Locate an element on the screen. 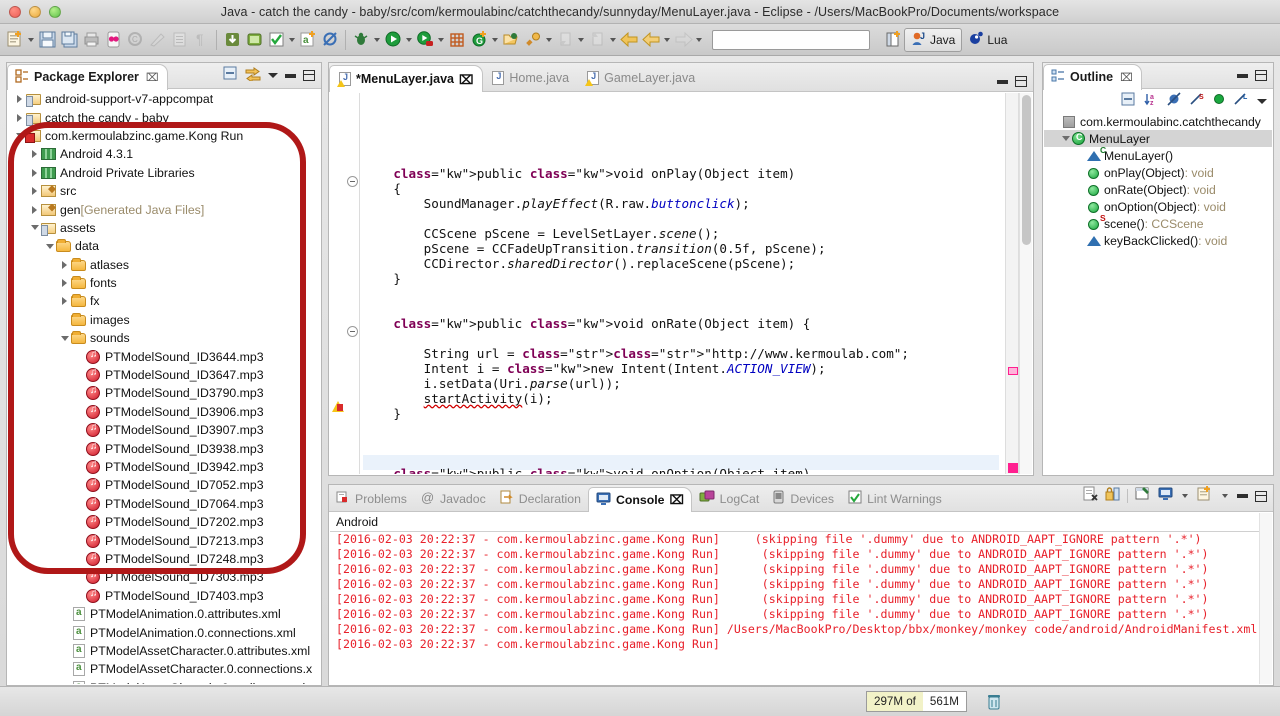 Image resolution: width=1280 pixels, height=716 pixels. overview-error-marker is located at coordinates (1013, 468).